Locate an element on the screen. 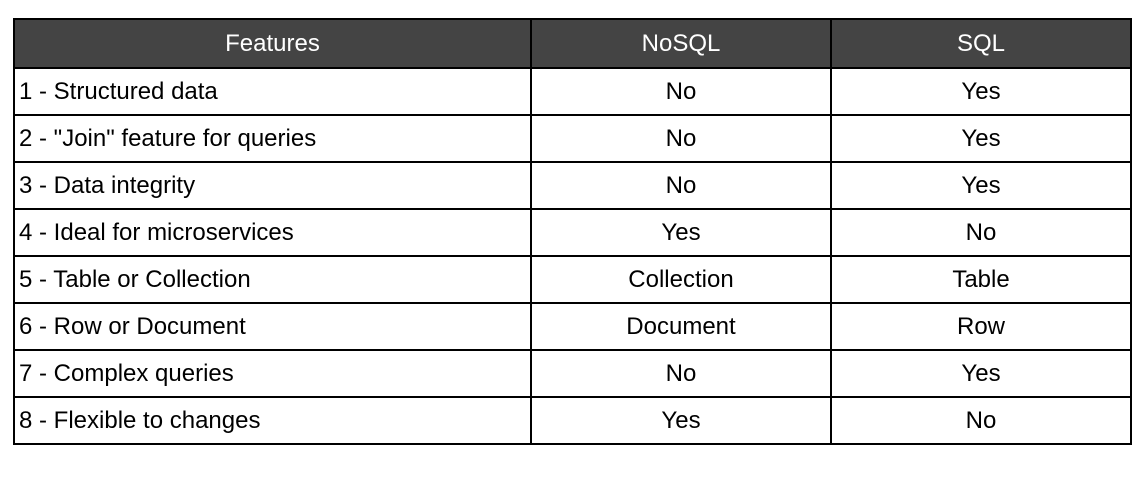  table-row: 5 - Table or Collection Collection Table is located at coordinates (572, 279).